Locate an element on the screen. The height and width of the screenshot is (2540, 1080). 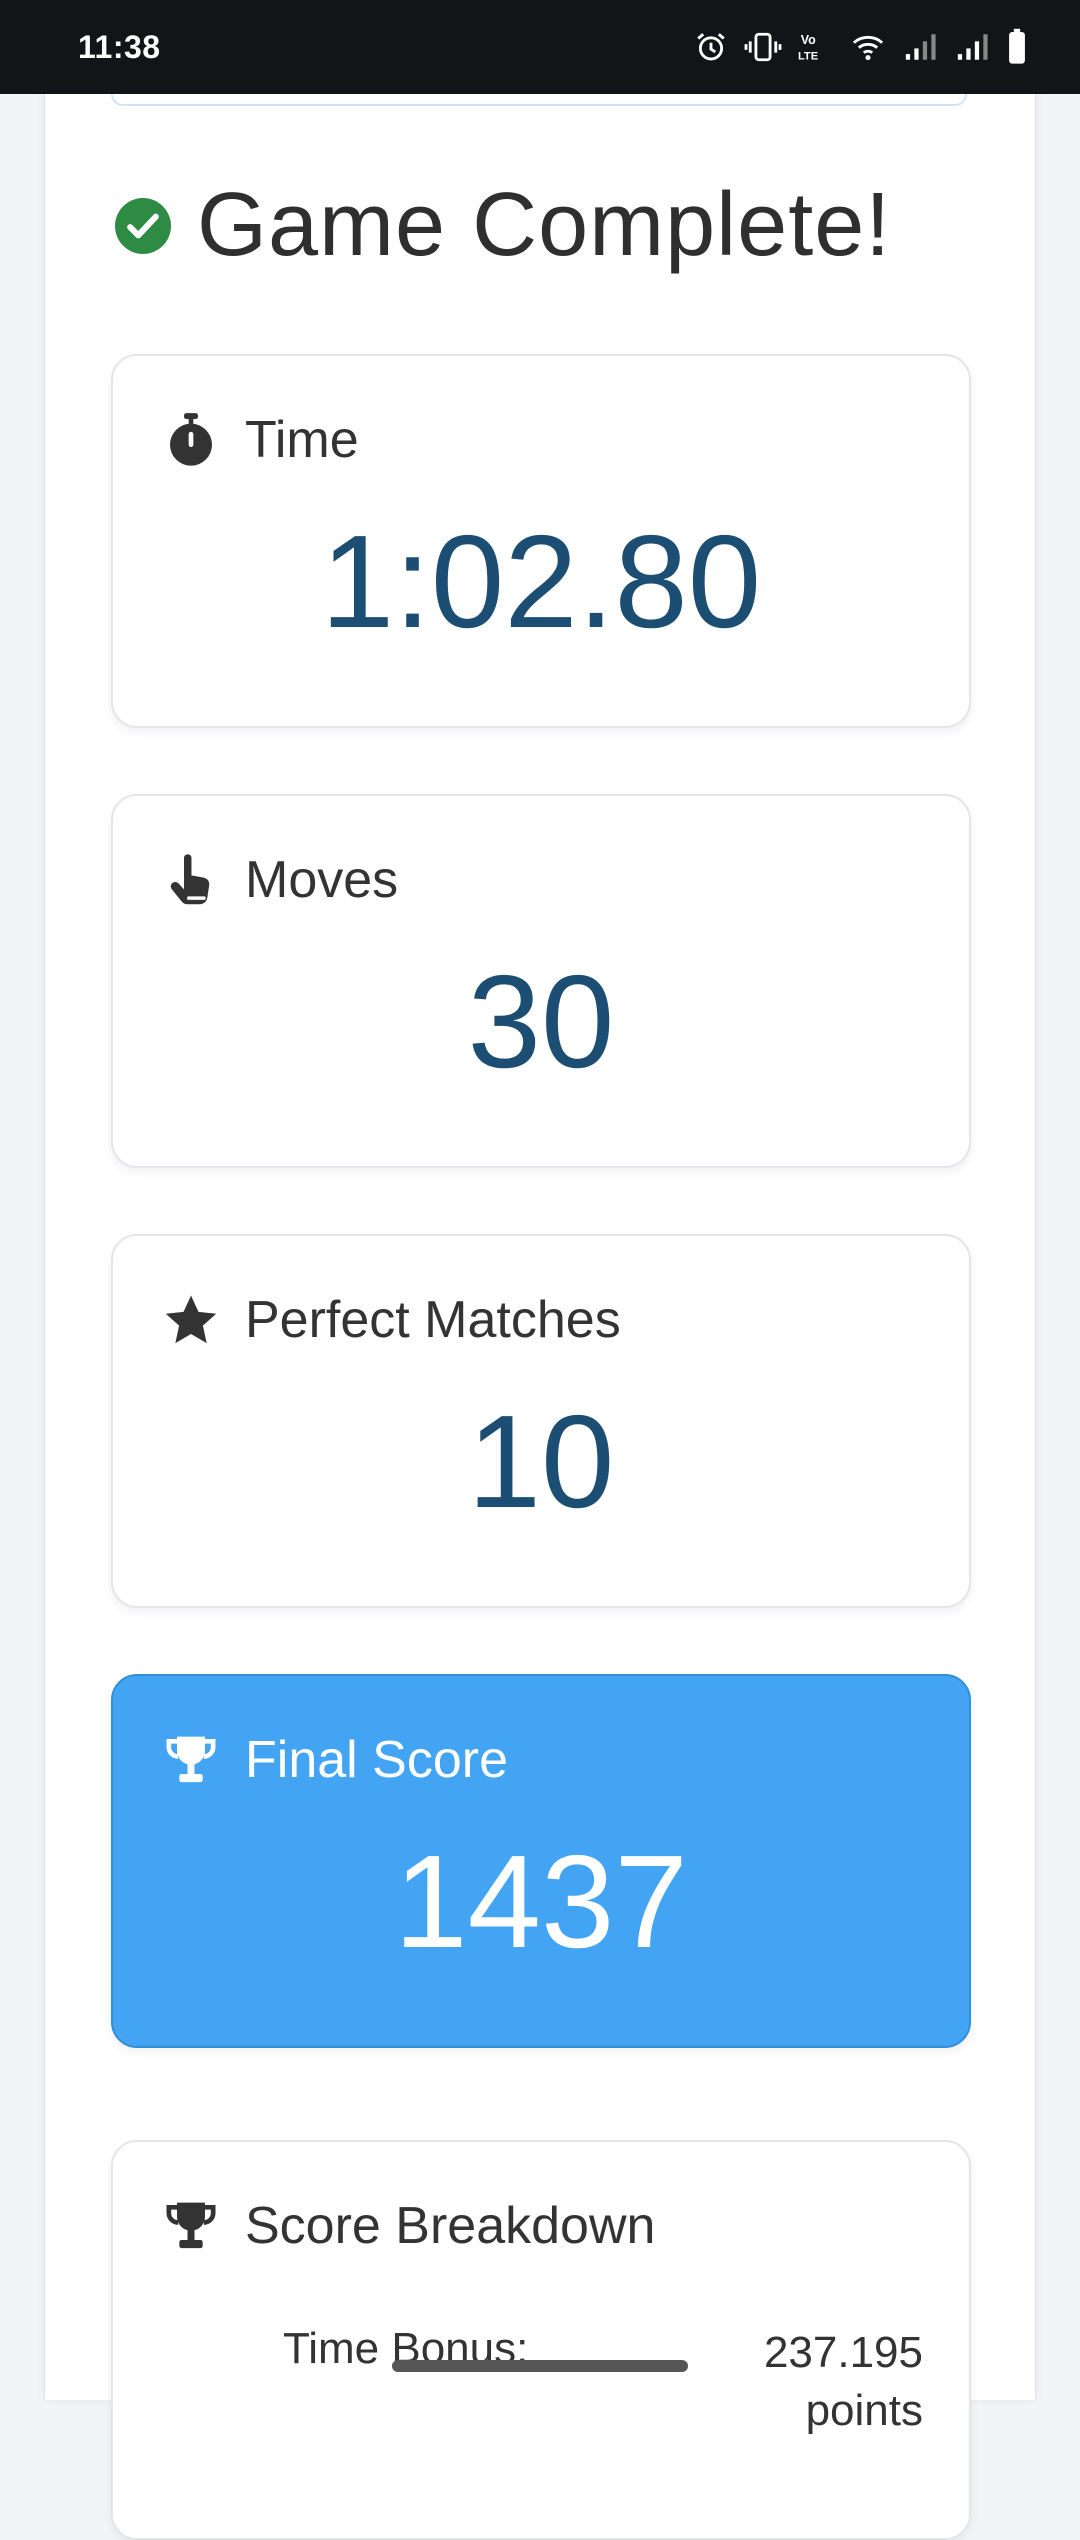
breakdown-row-amount: 237.195 is located at coordinates (843, 2352).